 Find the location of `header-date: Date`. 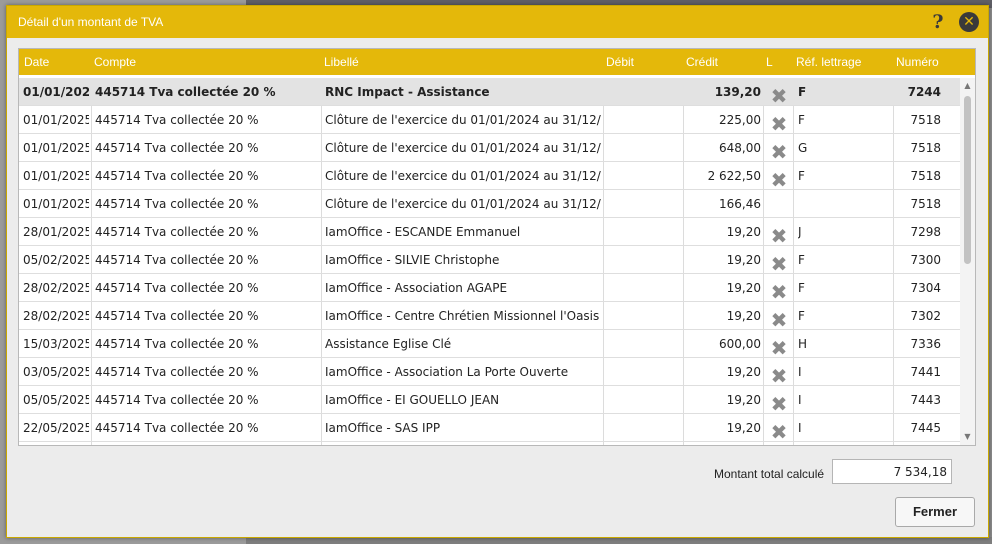

header-date: Date is located at coordinates (36, 62).